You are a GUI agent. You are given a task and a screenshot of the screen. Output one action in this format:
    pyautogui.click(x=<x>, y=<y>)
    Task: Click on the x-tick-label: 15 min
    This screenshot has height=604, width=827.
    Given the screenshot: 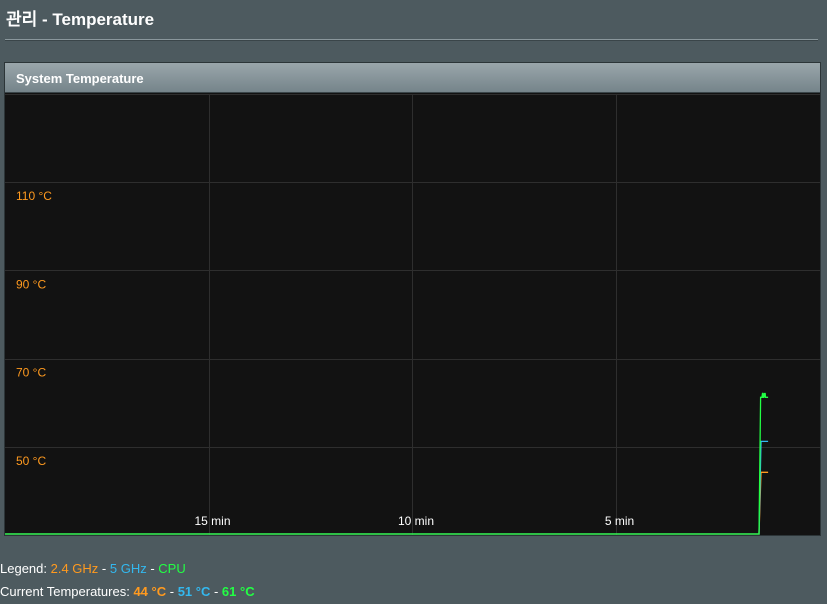 What is the action you would take?
    pyautogui.click(x=212, y=521)
    